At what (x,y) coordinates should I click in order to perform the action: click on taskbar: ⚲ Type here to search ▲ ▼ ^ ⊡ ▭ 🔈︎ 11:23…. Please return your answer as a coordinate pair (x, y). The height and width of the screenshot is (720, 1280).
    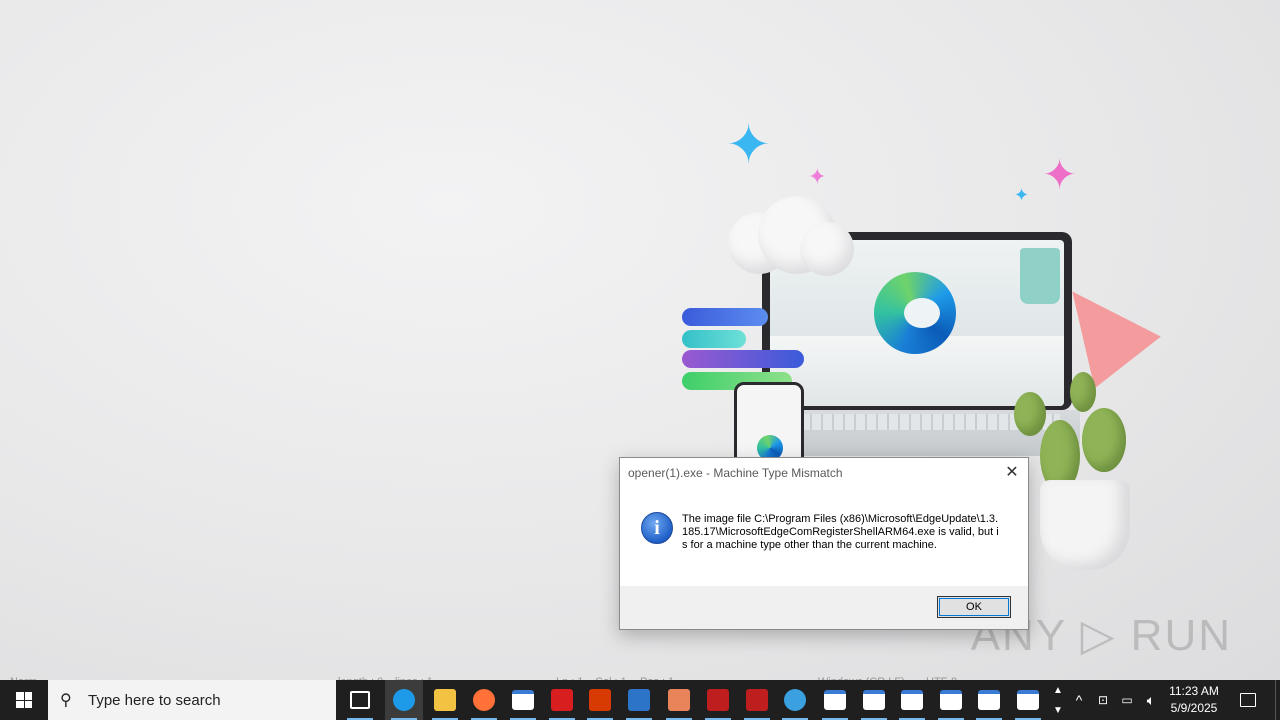
    Looking at the image, I should click on (640, 700).